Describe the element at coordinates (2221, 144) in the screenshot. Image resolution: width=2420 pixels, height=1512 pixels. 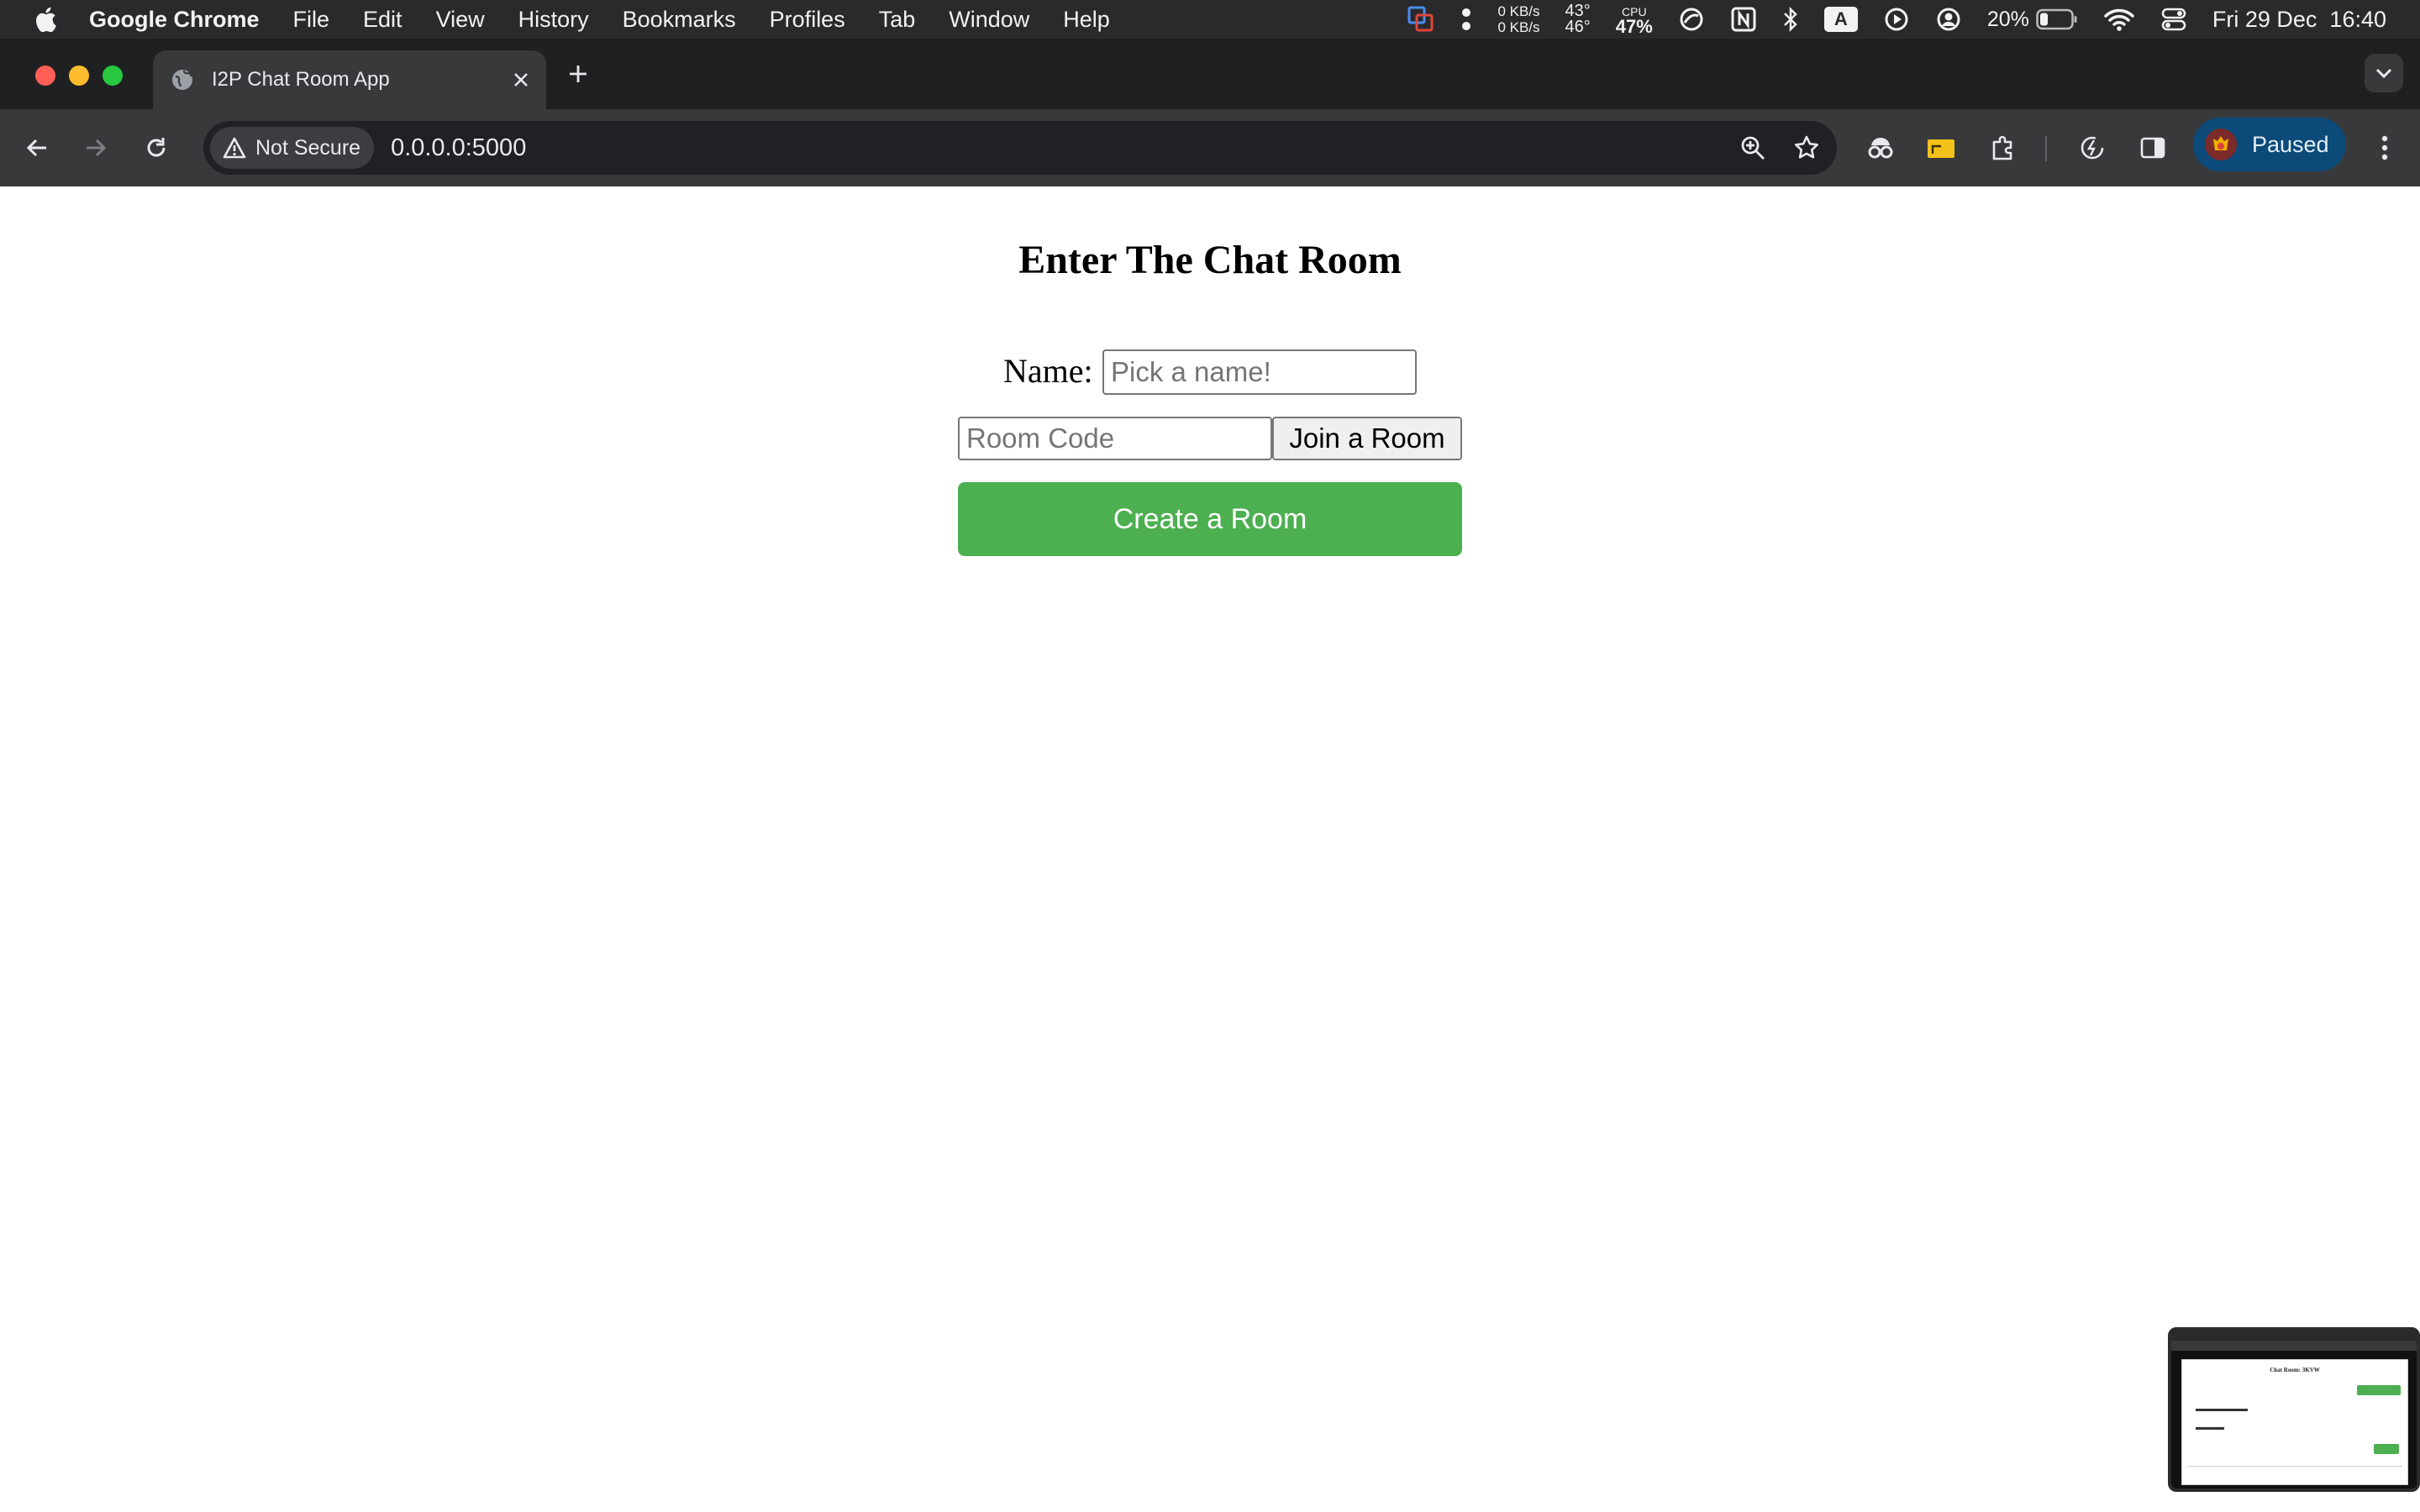
I see `profile-avatar` at that location.